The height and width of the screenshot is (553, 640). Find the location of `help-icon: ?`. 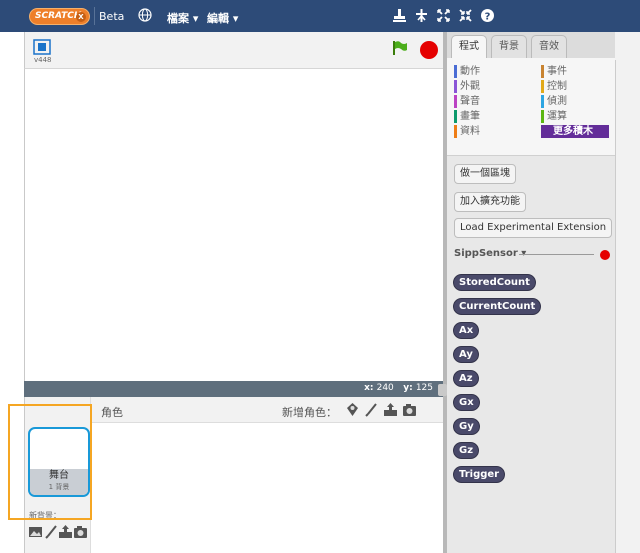

help-icon: ? is located at coordinates (487, 15).